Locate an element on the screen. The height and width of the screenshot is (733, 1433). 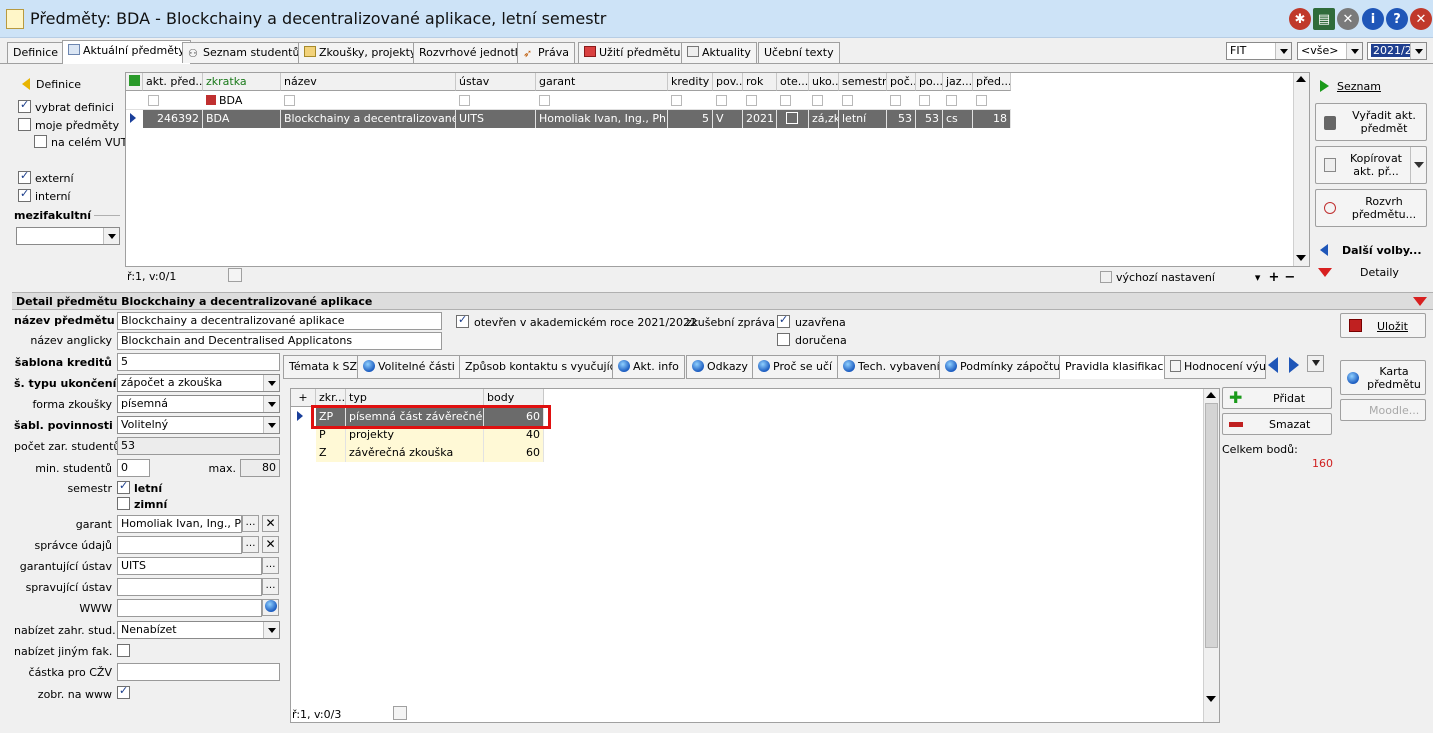
detaily-button: Detaily is located at coordinates (1358, 272).